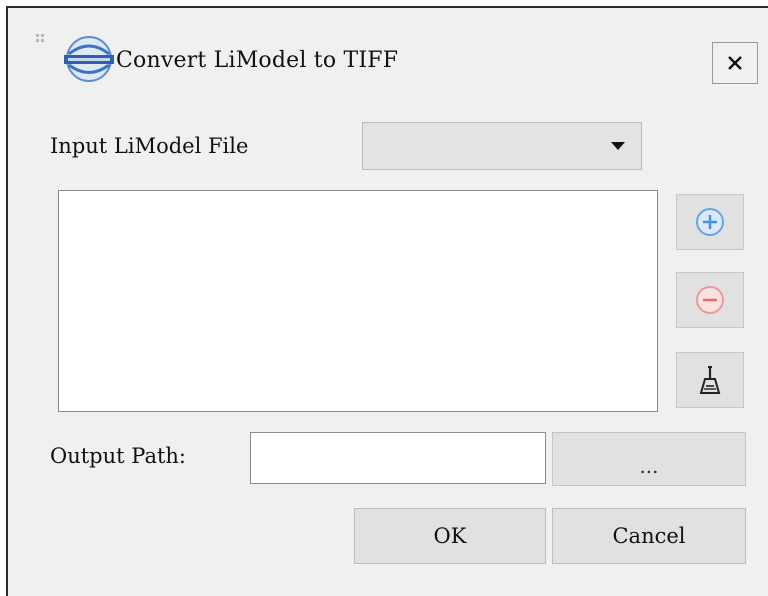 This screenshot has height=596, width=768. What do you see at coordinates (257, 60) in the screenshot?
I see `dialog-title: Convert LiModel to TIFF` at bounding box center [257, 60].